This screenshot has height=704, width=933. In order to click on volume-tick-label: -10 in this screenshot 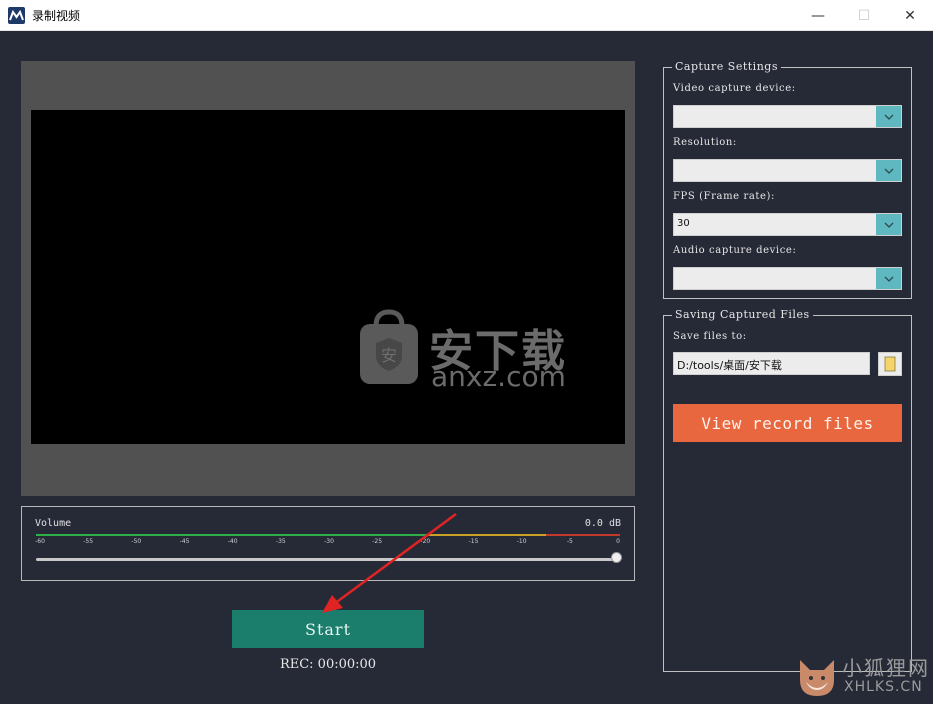, I will do `click(521, 541)`.